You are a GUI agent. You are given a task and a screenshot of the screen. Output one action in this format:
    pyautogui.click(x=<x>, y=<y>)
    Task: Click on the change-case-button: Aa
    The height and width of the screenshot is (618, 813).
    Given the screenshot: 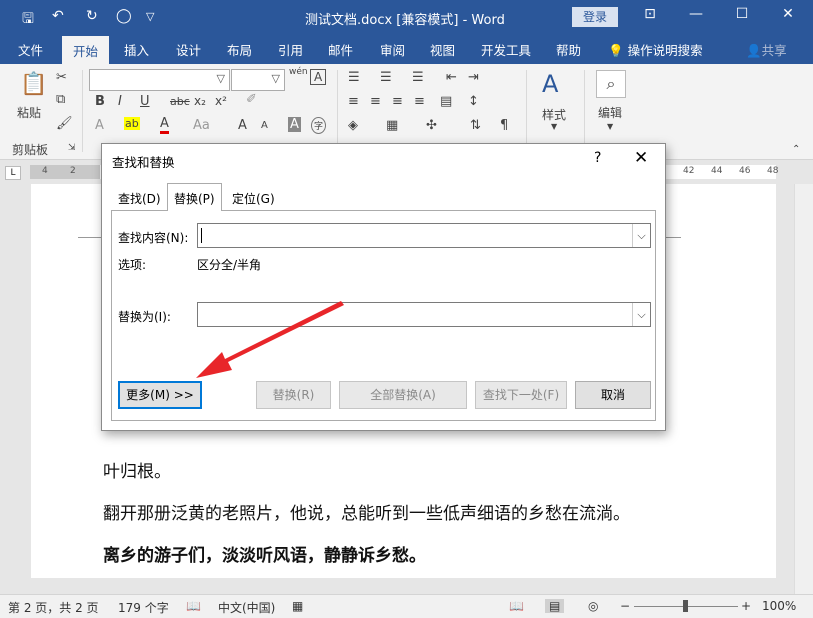 What is the action you would take?
    pyautogui.click(x=201, y=125)
    